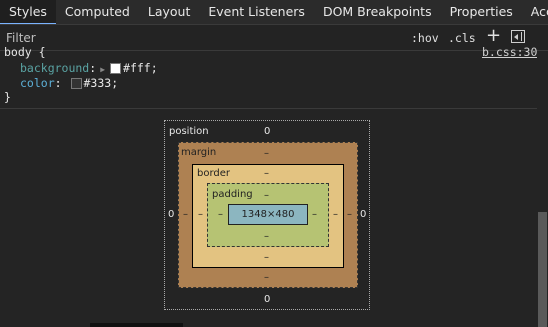 The width and height of the screenshot is (548, 327). I want to click on tab-properties: Properties, so click(481, 12).